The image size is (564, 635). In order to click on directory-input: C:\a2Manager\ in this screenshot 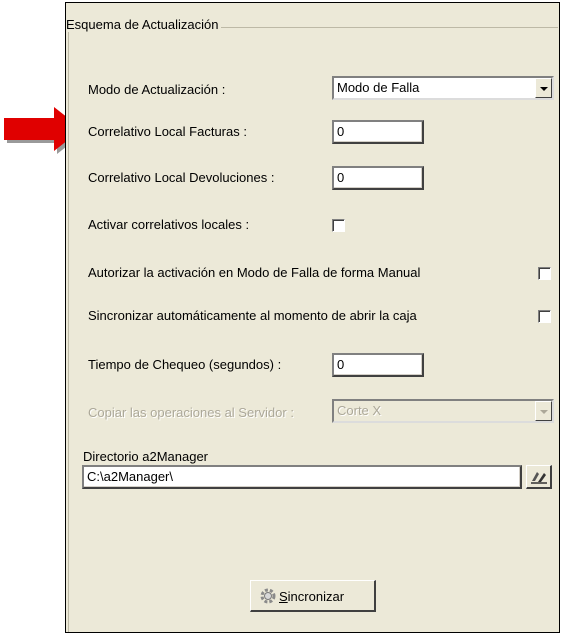, I will do `click(302, 477)`.